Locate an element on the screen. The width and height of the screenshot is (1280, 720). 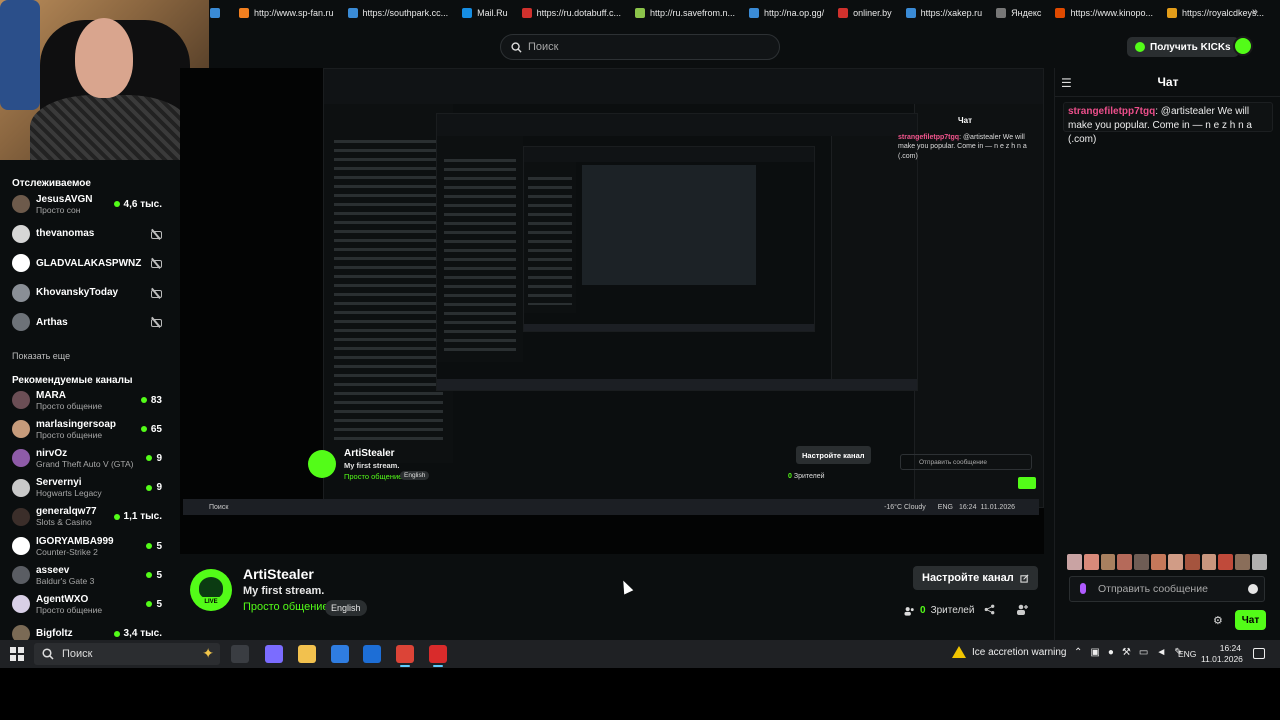
get-kicks-label: Получить KICKs is located at coordinates (1190, 47).